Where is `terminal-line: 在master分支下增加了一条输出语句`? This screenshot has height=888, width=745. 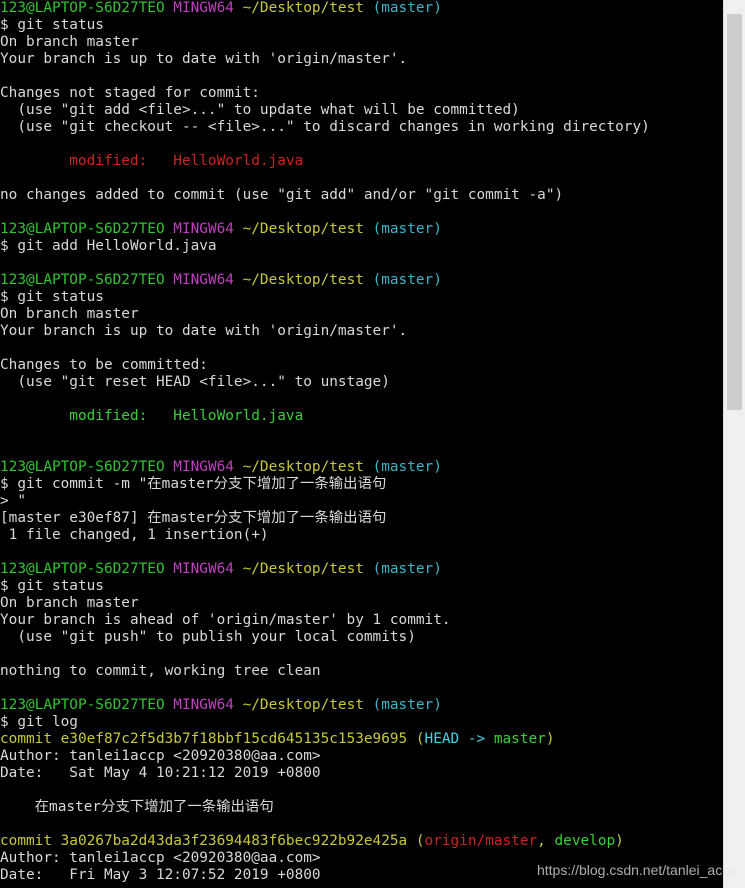 terminal-line: 在master分支下增加了一条输出语句 is located at coordinates (361, 807).